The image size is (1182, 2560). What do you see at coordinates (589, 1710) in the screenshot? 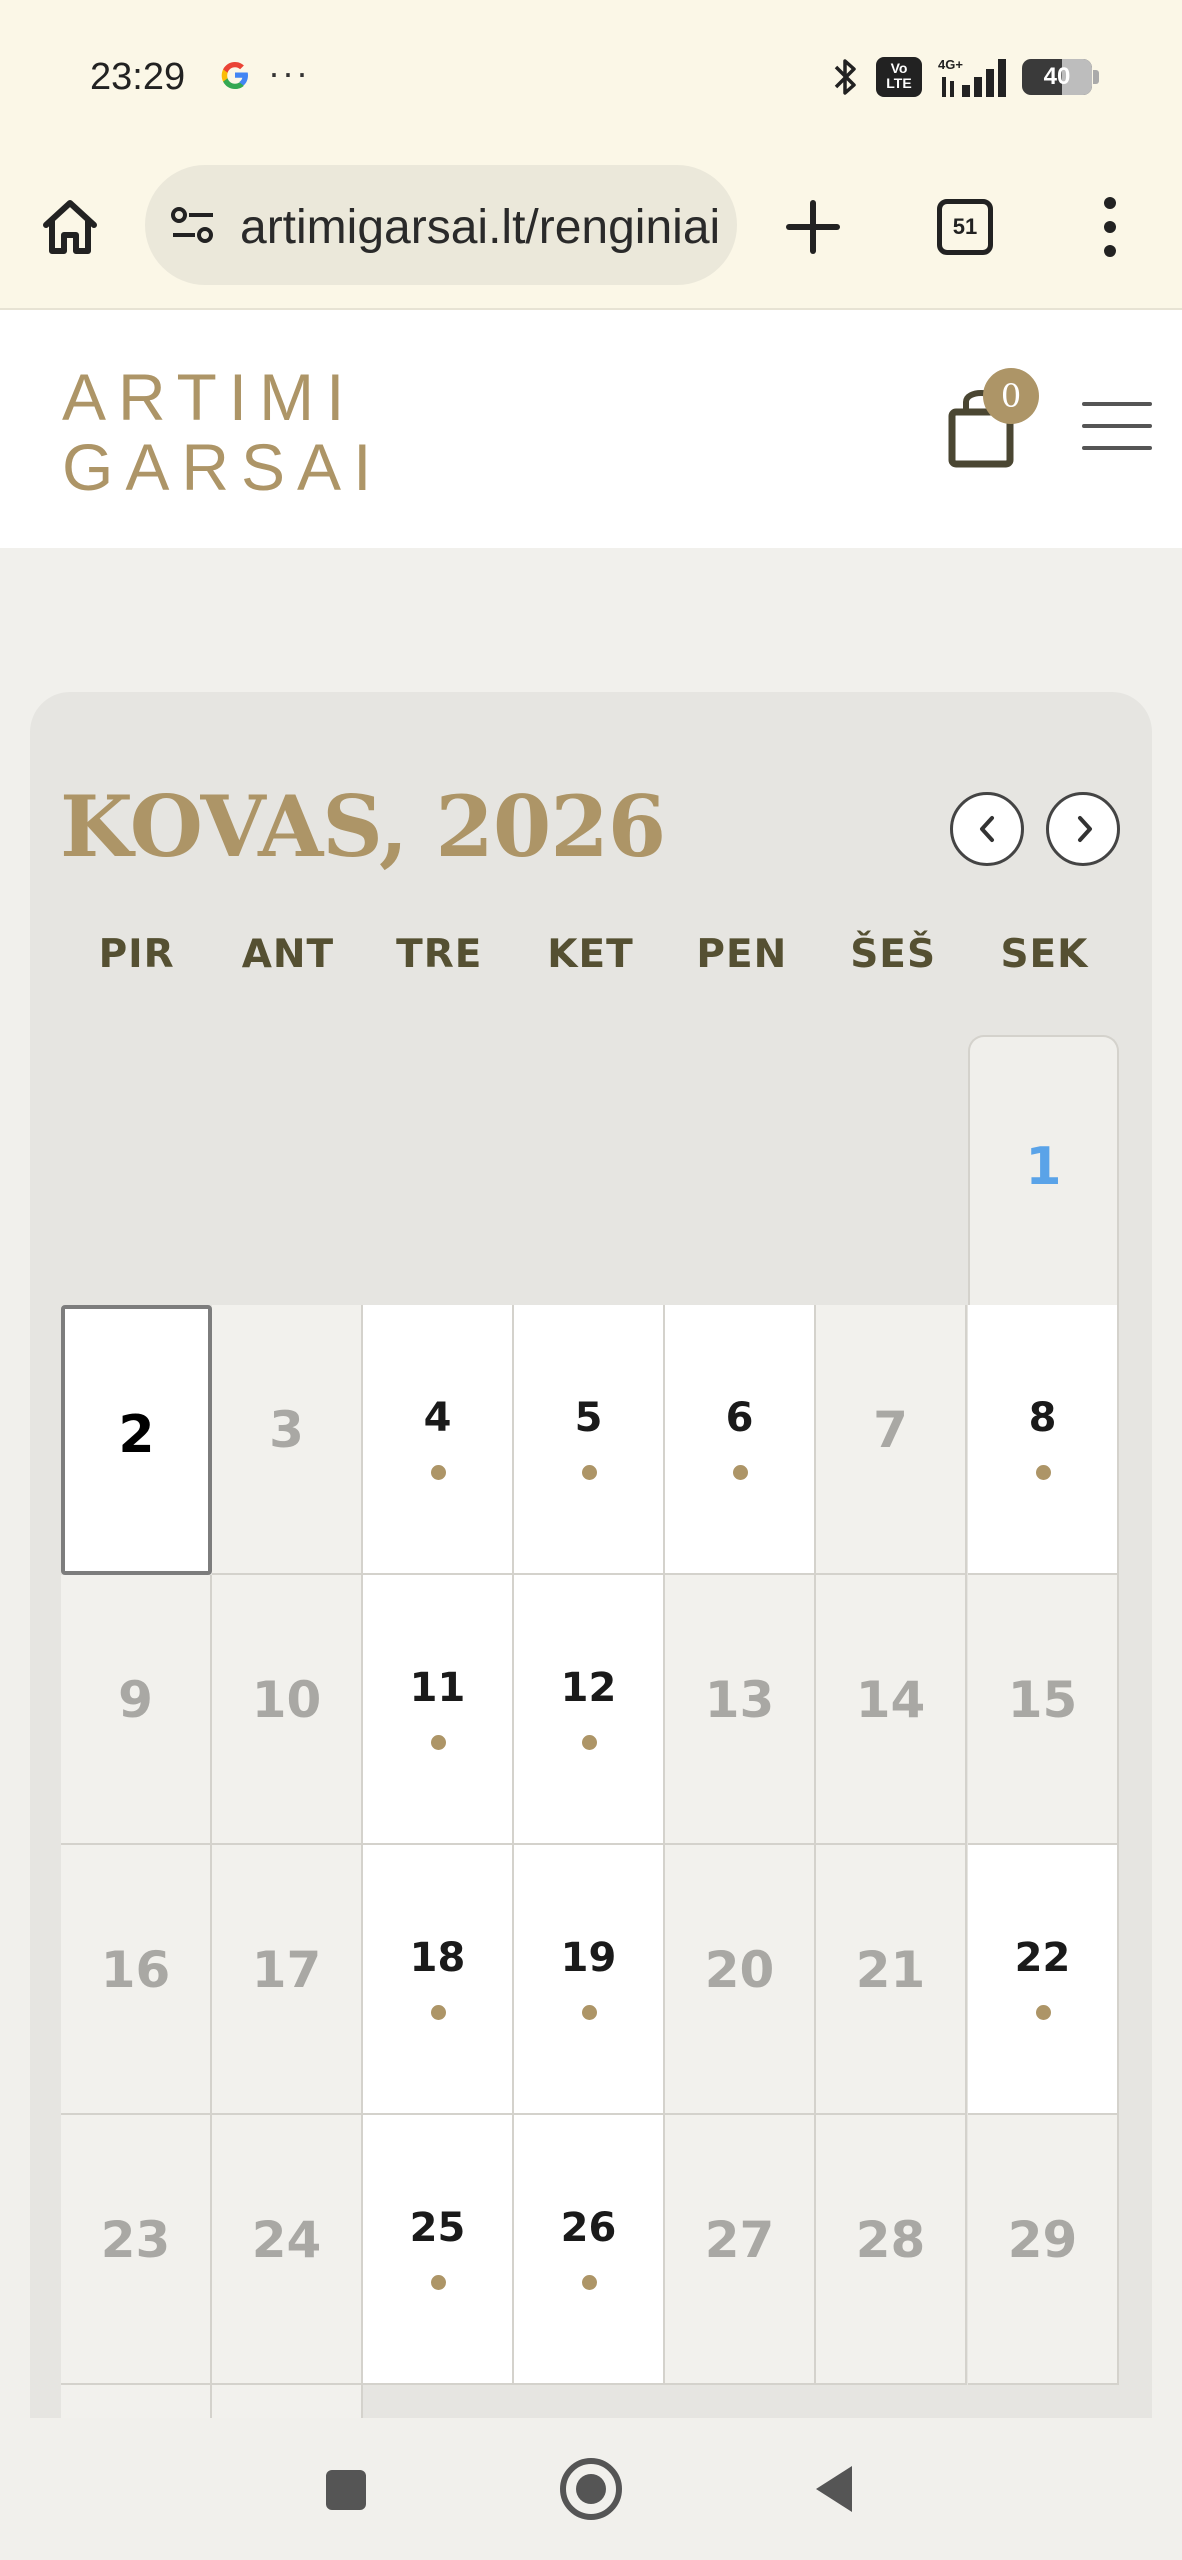
I see `day-cell-12: 12` at bounding box center [589, 1710].